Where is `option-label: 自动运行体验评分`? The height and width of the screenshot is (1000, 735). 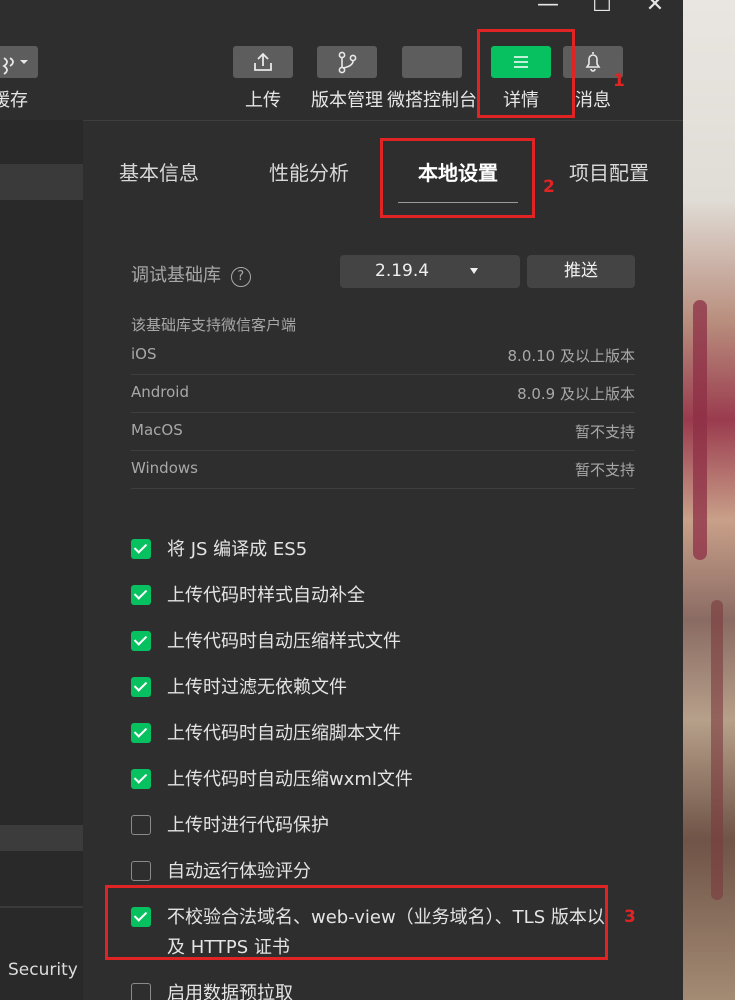
option-label: 自动运行体验评分 is located at coordinates (239, 871).